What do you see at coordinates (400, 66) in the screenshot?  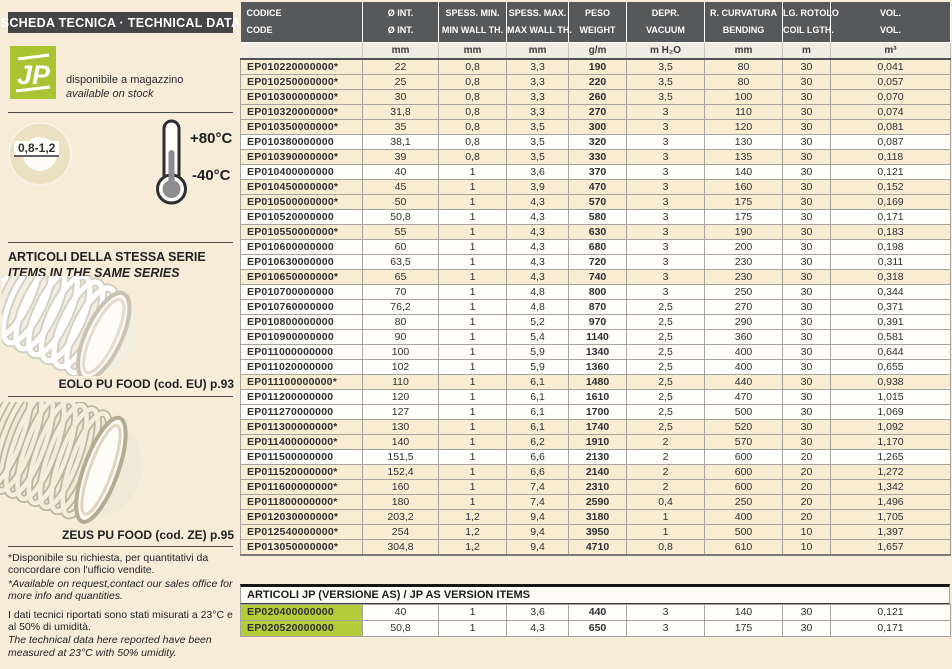 I see `inner-diameter-cell: 22` at bounding box center [400, 66].